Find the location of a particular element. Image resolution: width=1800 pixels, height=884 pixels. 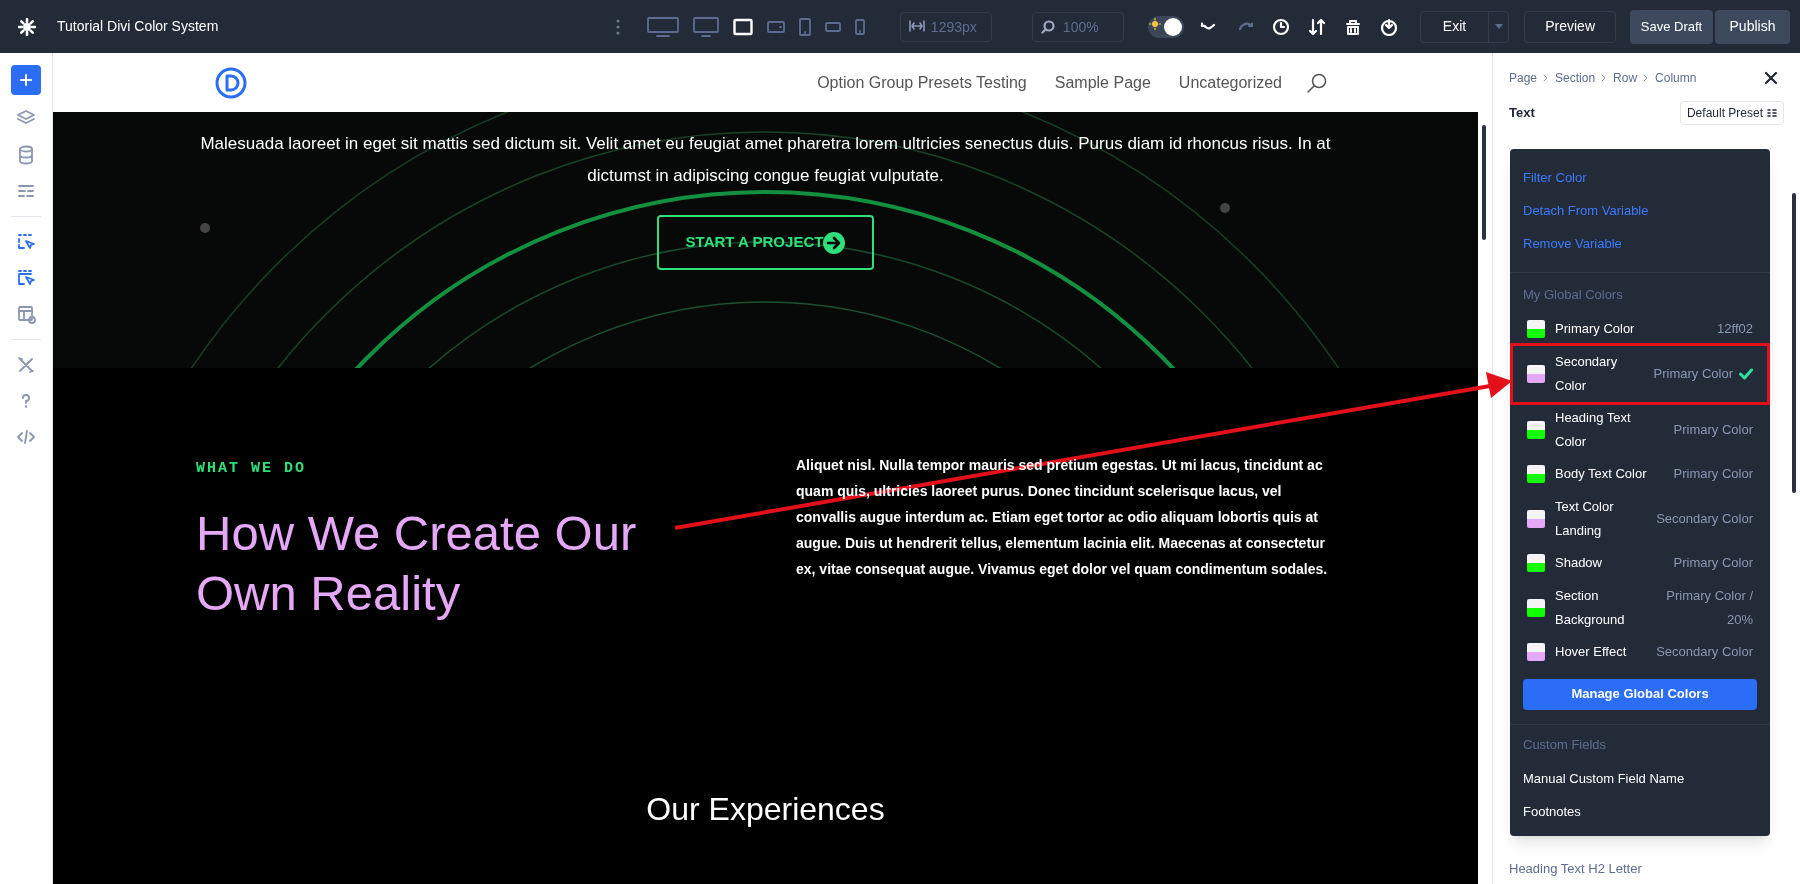

nav-link: Sample Page is located at coordinates (1102, 82).